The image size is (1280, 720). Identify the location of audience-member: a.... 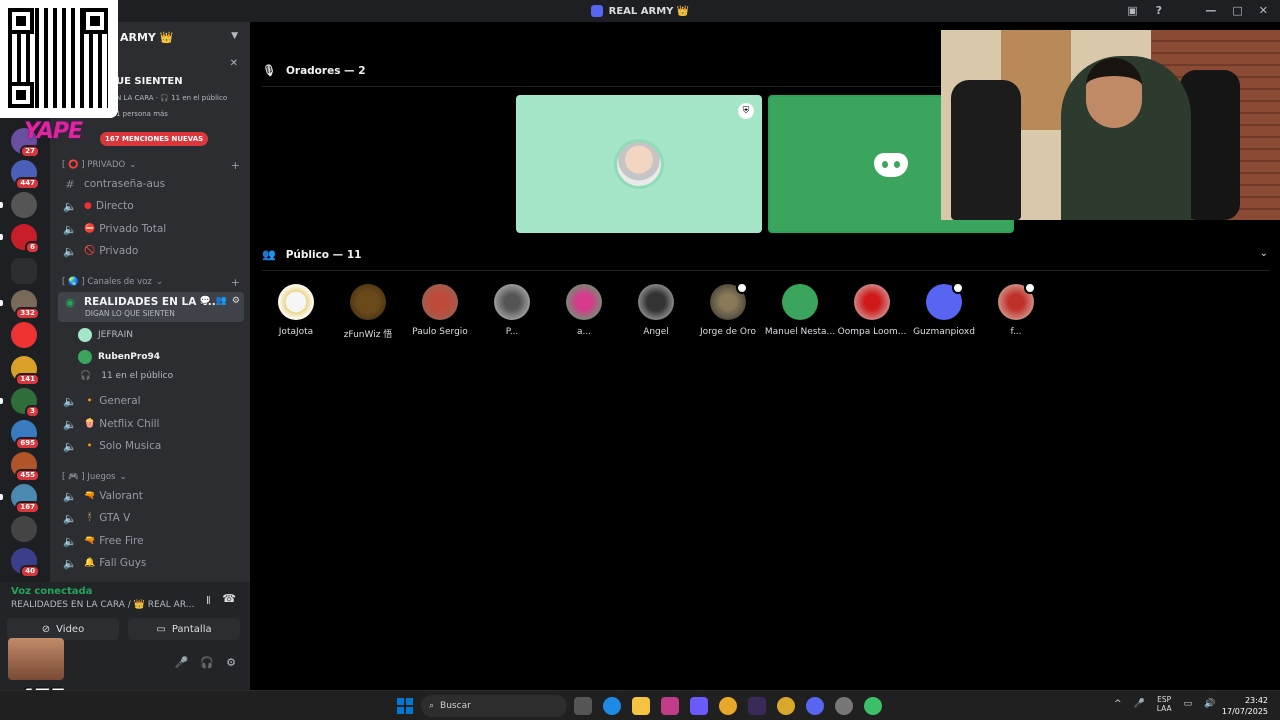
(584, 310).